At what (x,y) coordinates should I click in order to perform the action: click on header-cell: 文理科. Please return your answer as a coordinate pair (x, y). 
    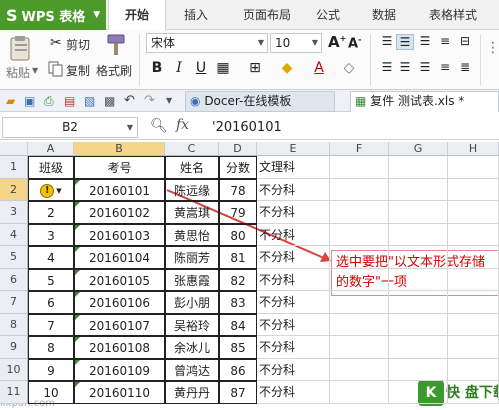
    Looking at the image, I should click on (293, 167).